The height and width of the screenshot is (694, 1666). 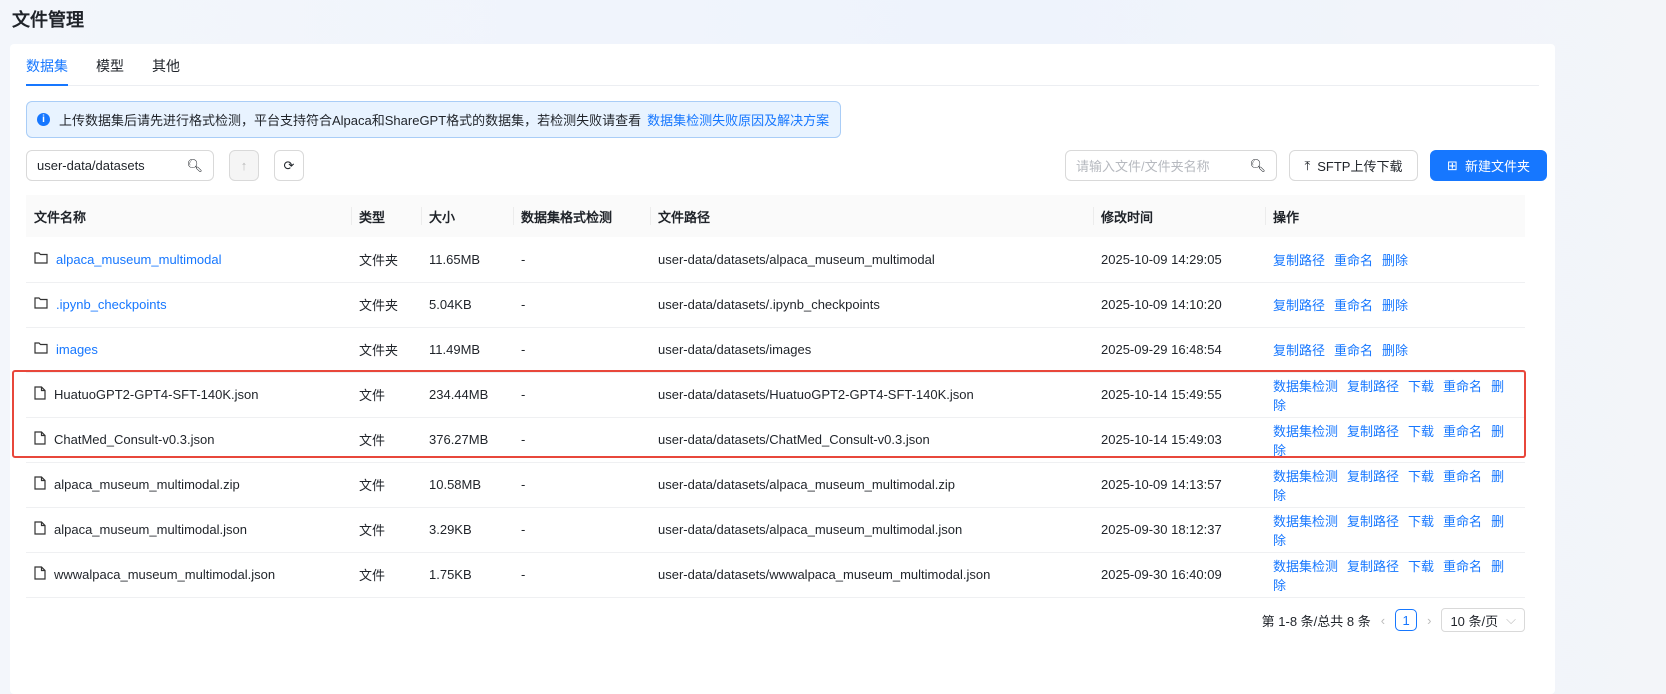 I want to click on file-name: alpaca_museum_multimodal.json, so click(x=150, y=529).